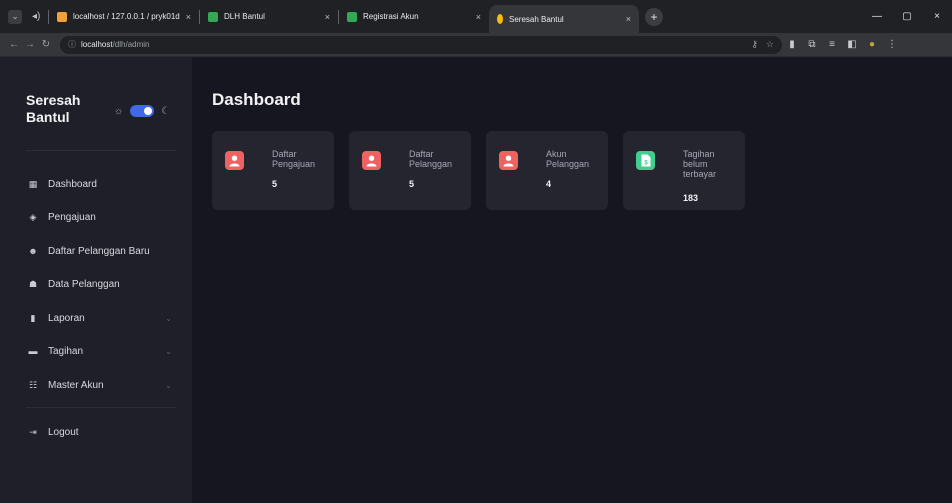 Image resolution: width=952 pixels, height=503 pixels. What do you see at coordinates (84, 284) in the screenshot?
I see `sidebar-item-label: Data Pelanggan` at bounding box center [84, 284].